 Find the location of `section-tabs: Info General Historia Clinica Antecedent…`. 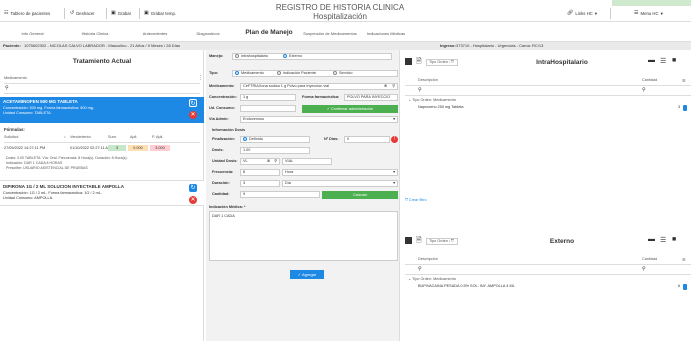

section-tabs: Info General Historia Clinica Antecedent… is located at coordinates (345, 32).